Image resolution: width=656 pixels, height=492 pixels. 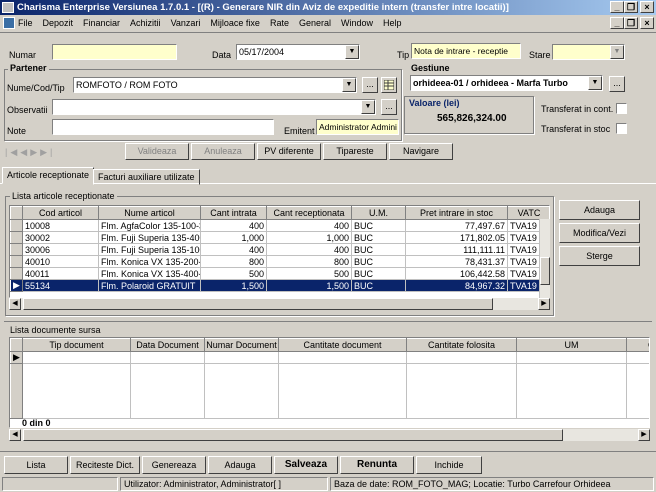 What do you see at coordinates (25, 152) in the screenshot?
I see `prev-record-icon: ◀` at bounding box center [25, 152].